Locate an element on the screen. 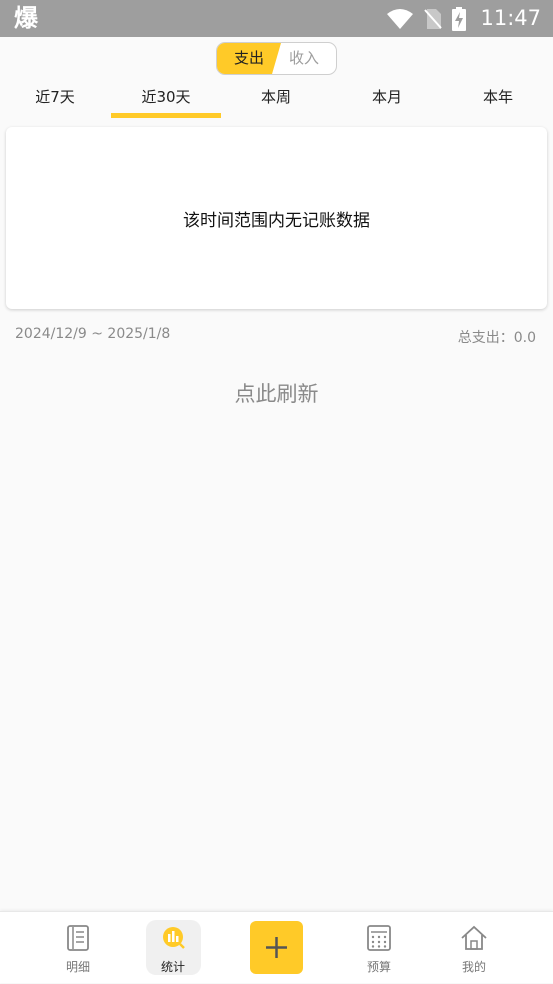 The height and width of the screenshot is (984, 553). total-expense: 总支出：0.0 is located at coordinates (496, 338).